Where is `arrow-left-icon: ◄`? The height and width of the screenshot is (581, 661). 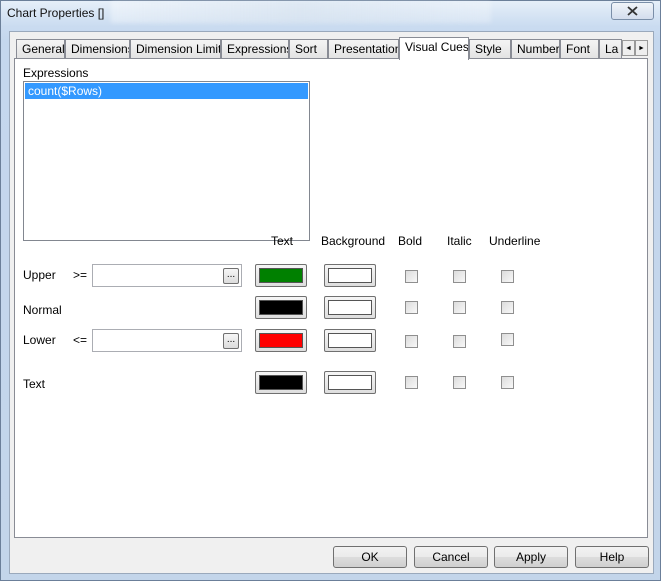 arrow-left-icon: ◄ is located at coordinates (628, 48).